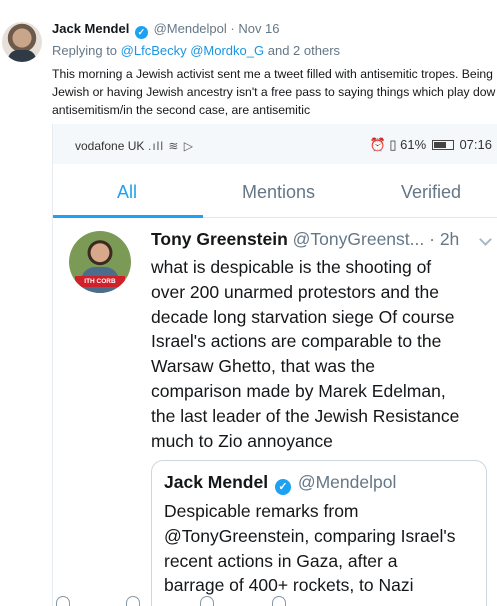  Describe the element at coordinates (310, 535) in the screenshot. I see `quoted-text-line: @TonyGreenstein, comparing Israel's` at that location.